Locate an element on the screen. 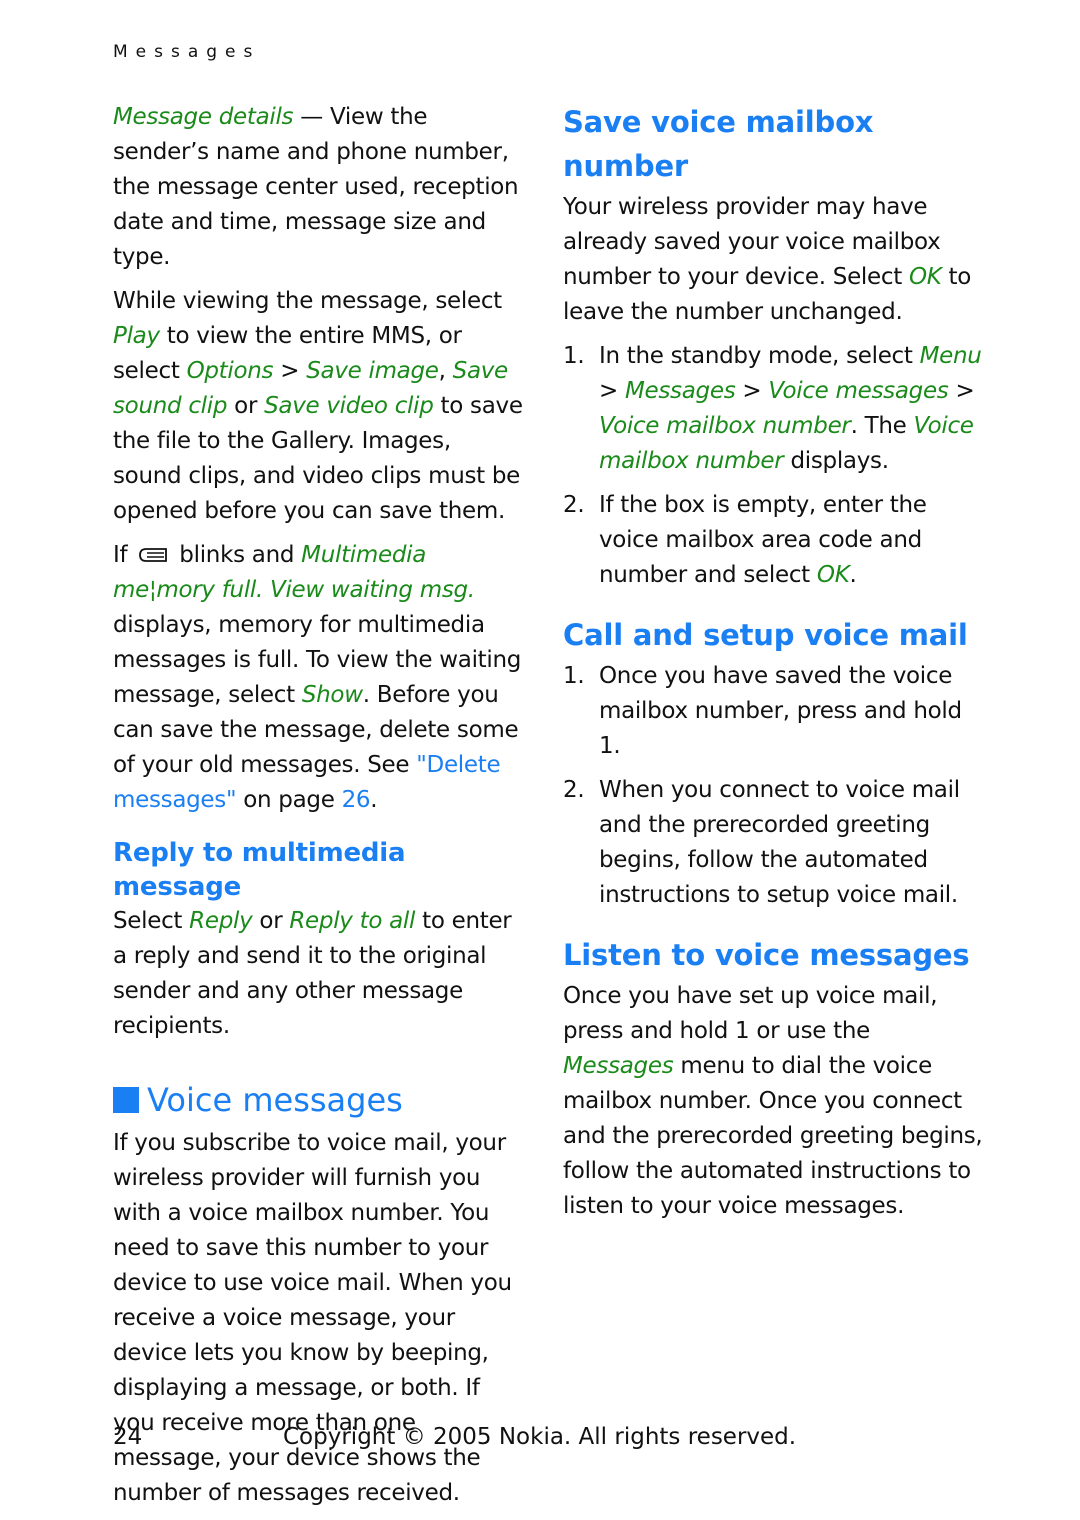  messages-term: Messages is located at coordinates (618, 1066).